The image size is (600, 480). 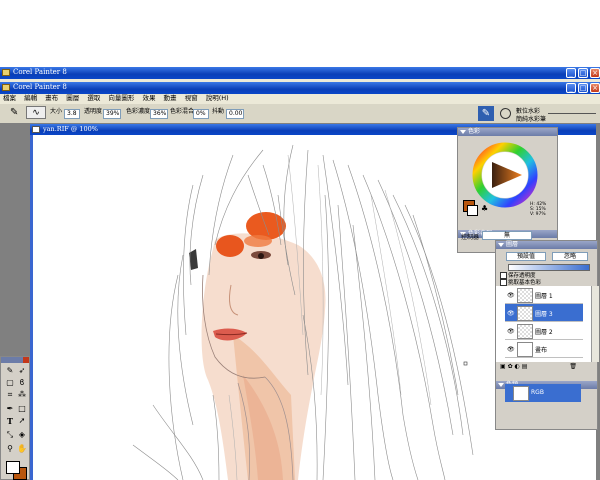 I want to click on composite-depth-select: 忽略, so click(x=570, y=256).